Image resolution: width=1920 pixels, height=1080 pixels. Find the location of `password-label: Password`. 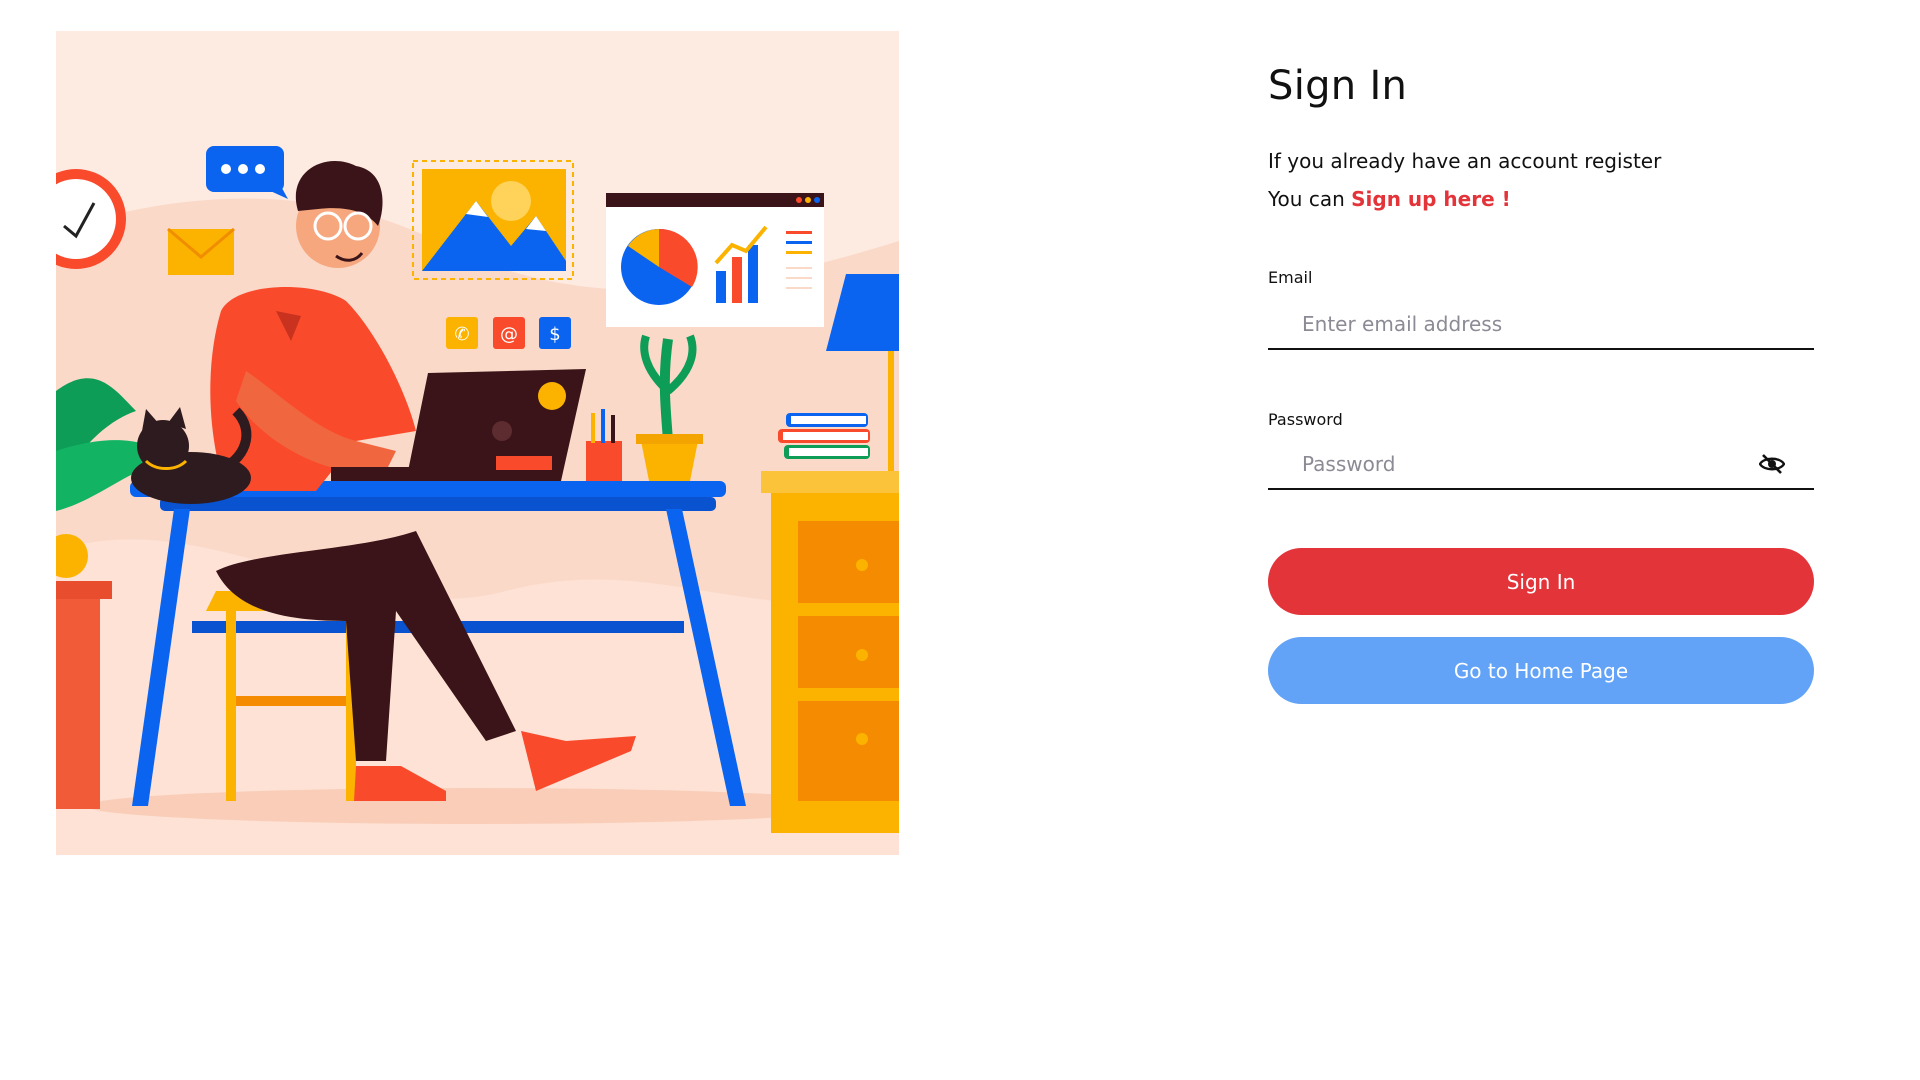

password-label: Password is located at coordinates (1305, 419).